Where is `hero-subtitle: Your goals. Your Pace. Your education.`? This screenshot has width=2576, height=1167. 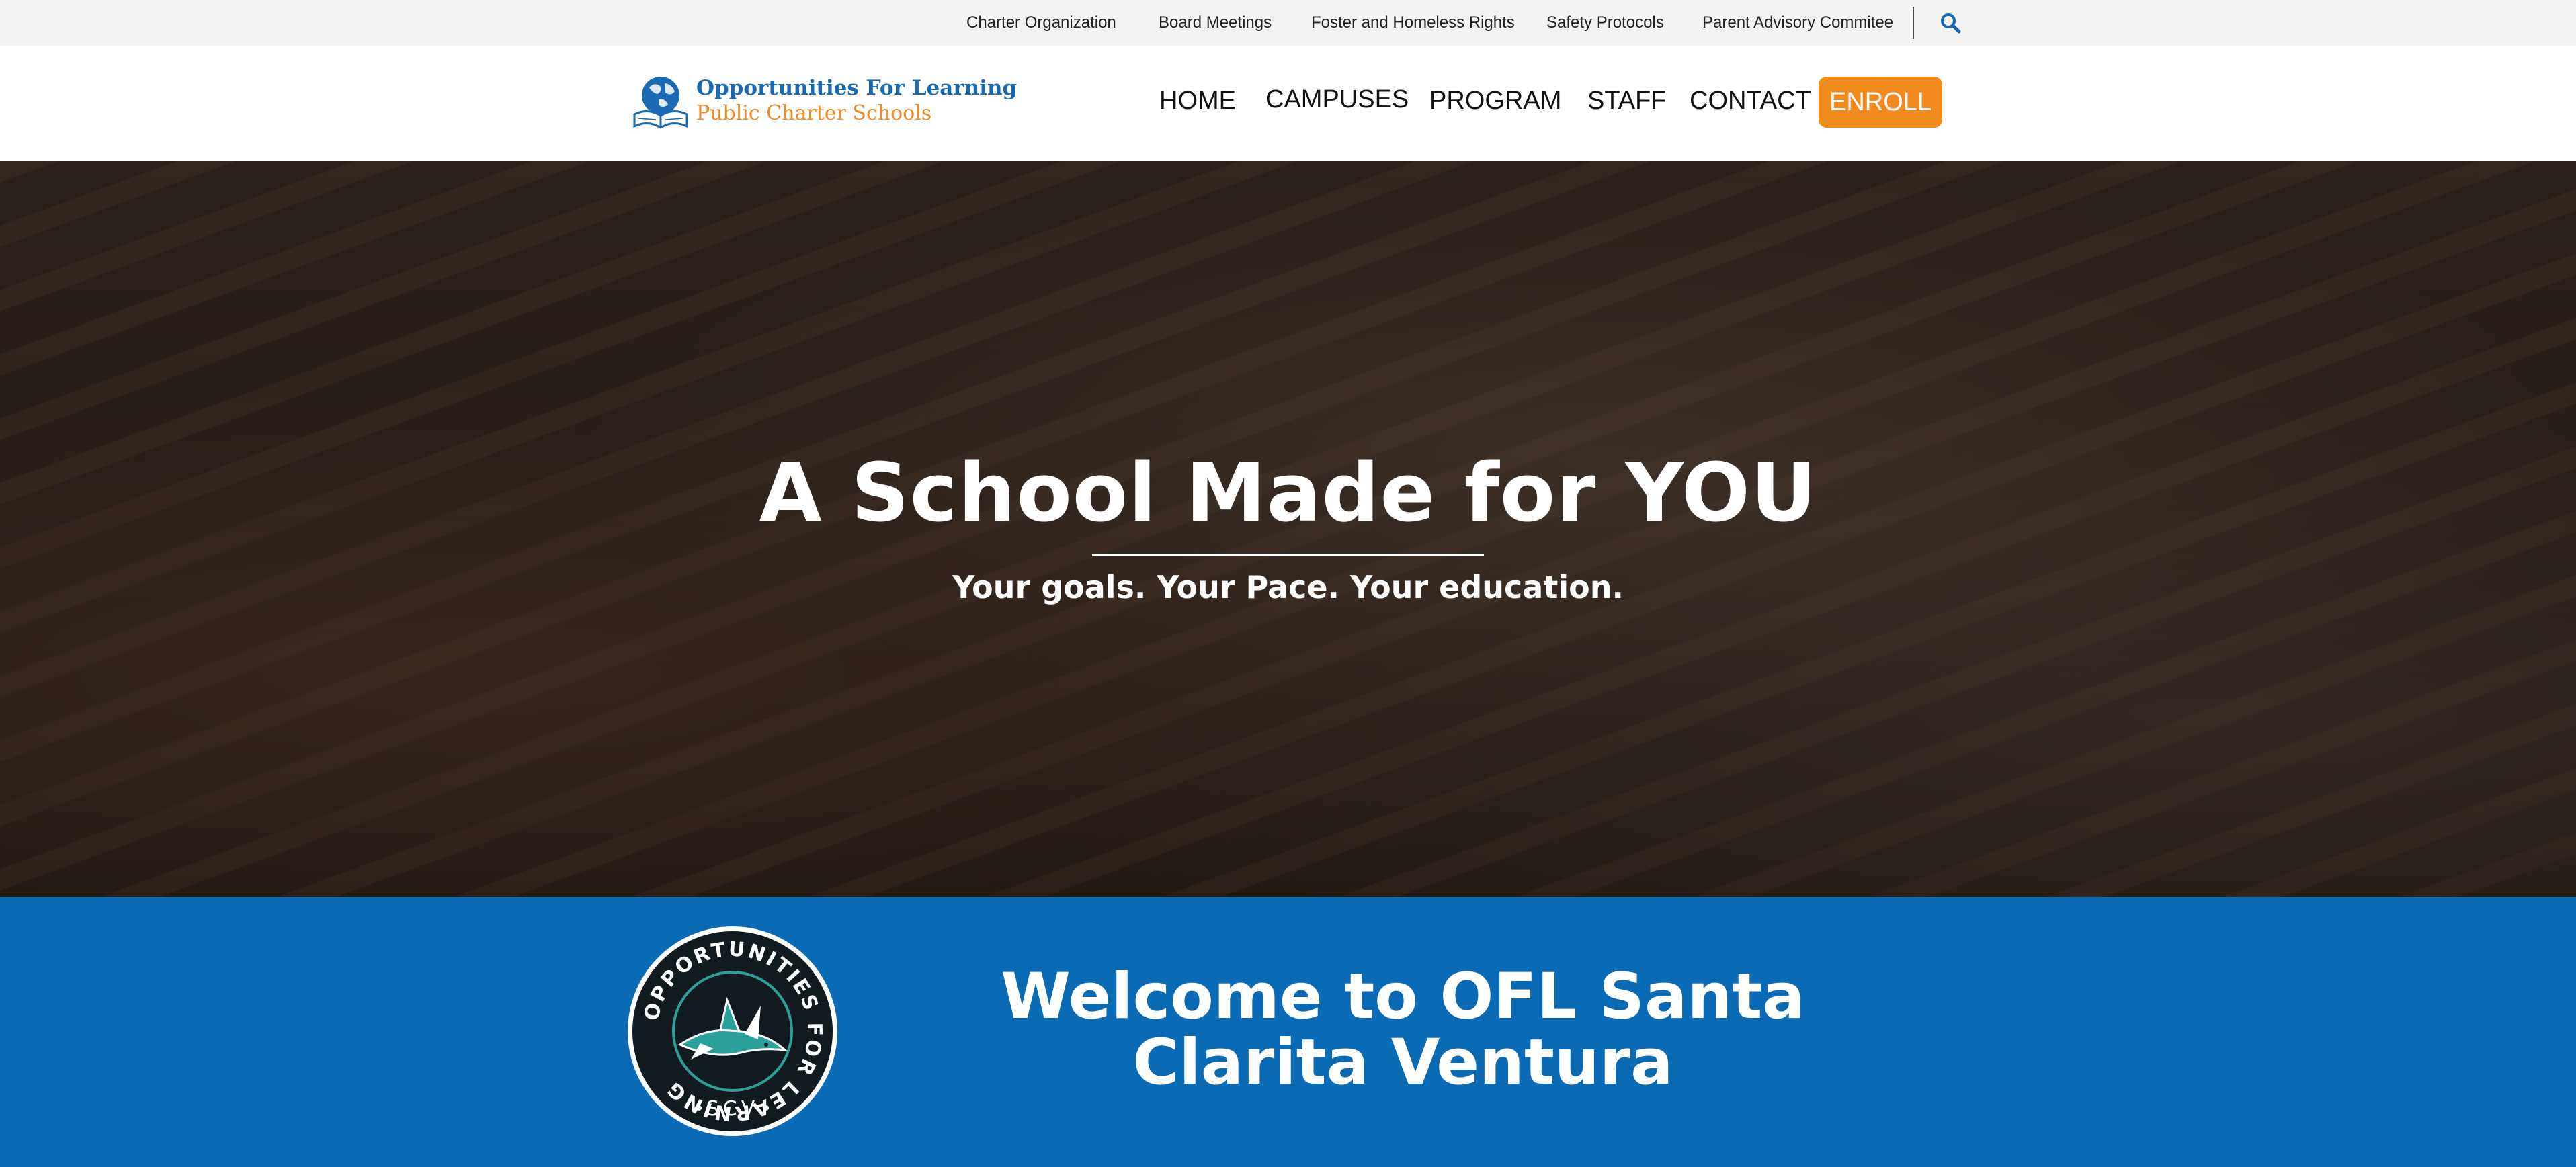
hero-subtitle: Your goals. Your Pace. Your education. is located at coordinates (1288, 587).